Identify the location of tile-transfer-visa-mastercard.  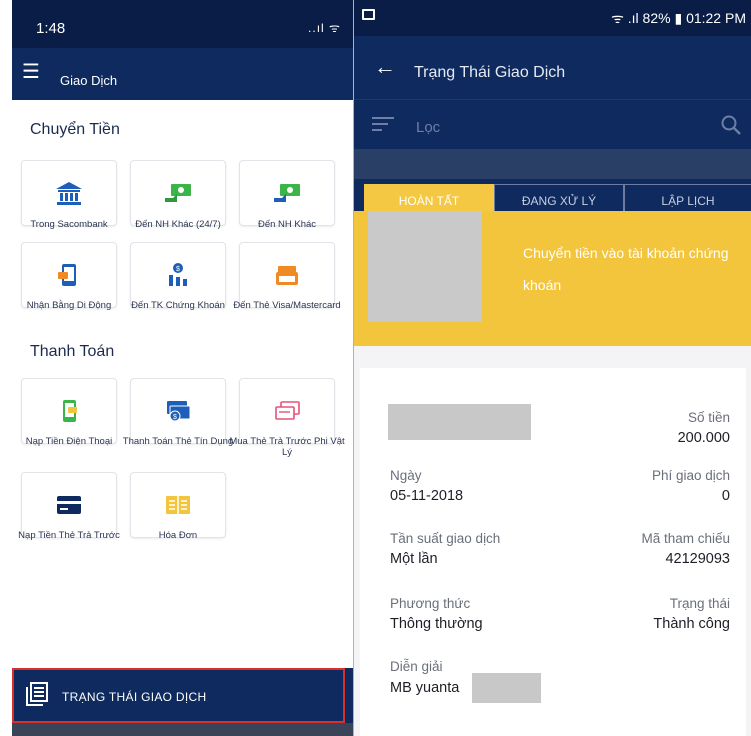
(287, 275).